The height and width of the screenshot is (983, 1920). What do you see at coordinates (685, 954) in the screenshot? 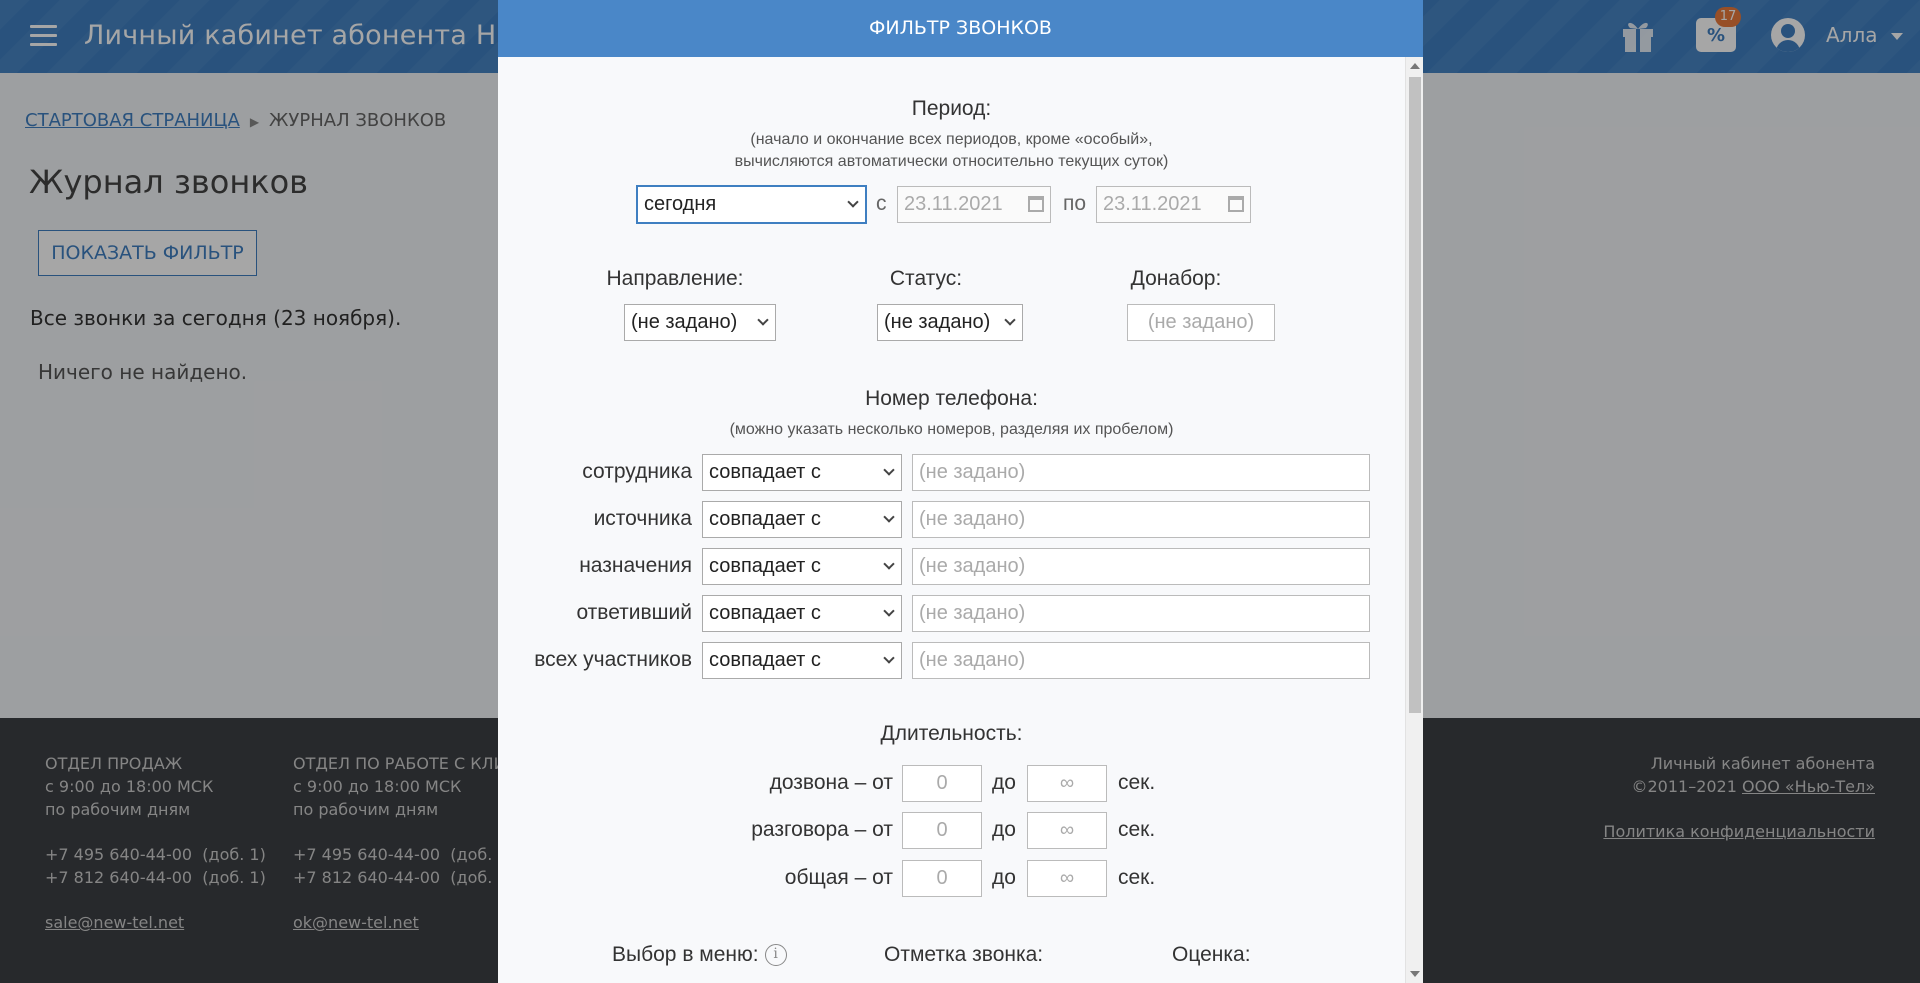
I see `menu-choice-text: Выбор в меню:` at bounding box center [685, 954].